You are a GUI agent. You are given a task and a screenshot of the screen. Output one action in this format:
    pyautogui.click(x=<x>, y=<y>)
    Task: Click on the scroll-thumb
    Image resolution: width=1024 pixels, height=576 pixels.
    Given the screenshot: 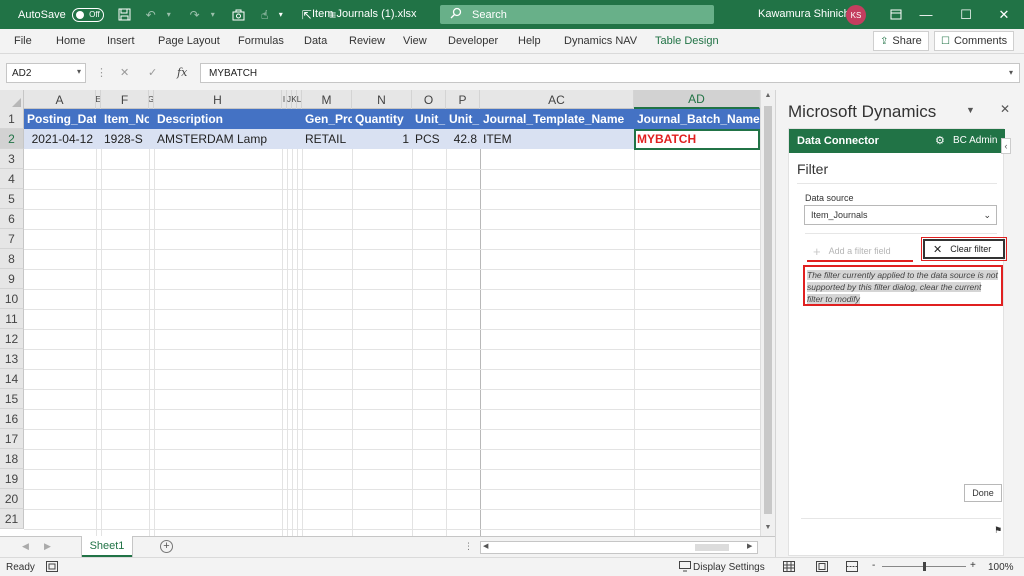 What is the action you would take?
    pyautogui.click(x=768, y=310)
    